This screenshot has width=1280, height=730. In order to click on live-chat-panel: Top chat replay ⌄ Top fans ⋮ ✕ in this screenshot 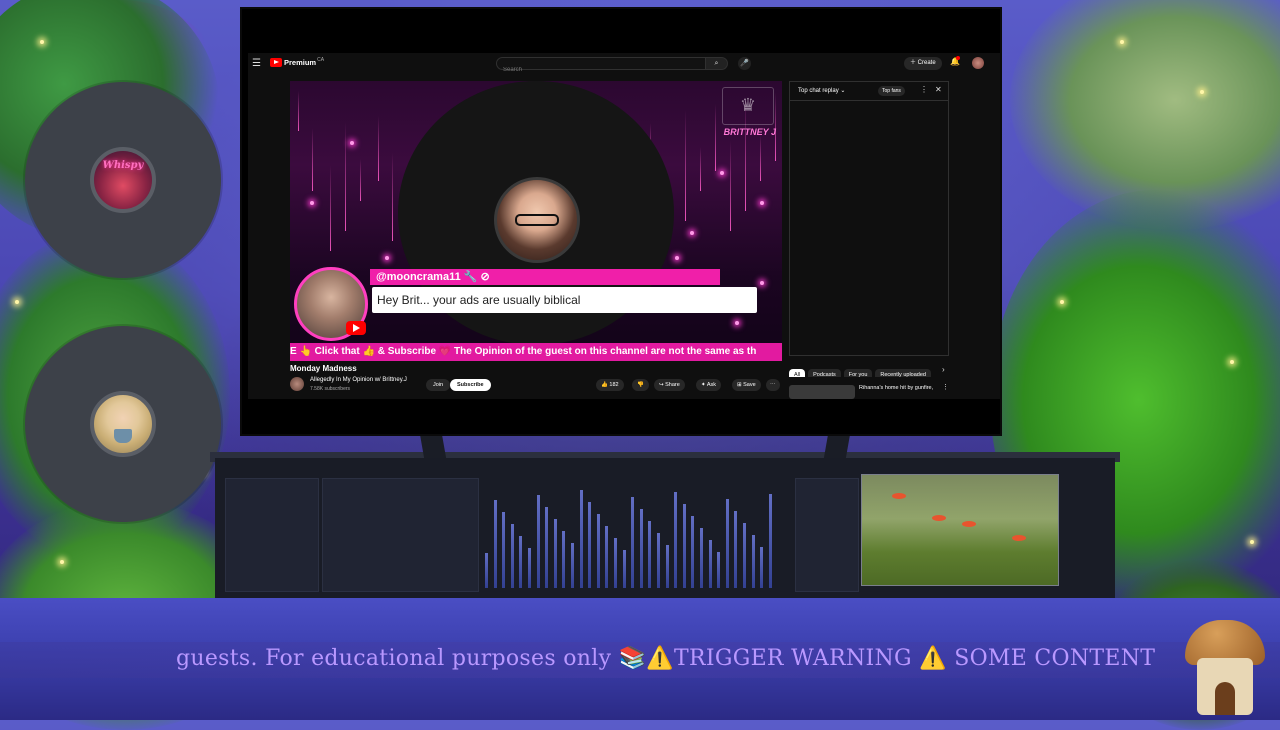, I will do `click(869, 218)`.